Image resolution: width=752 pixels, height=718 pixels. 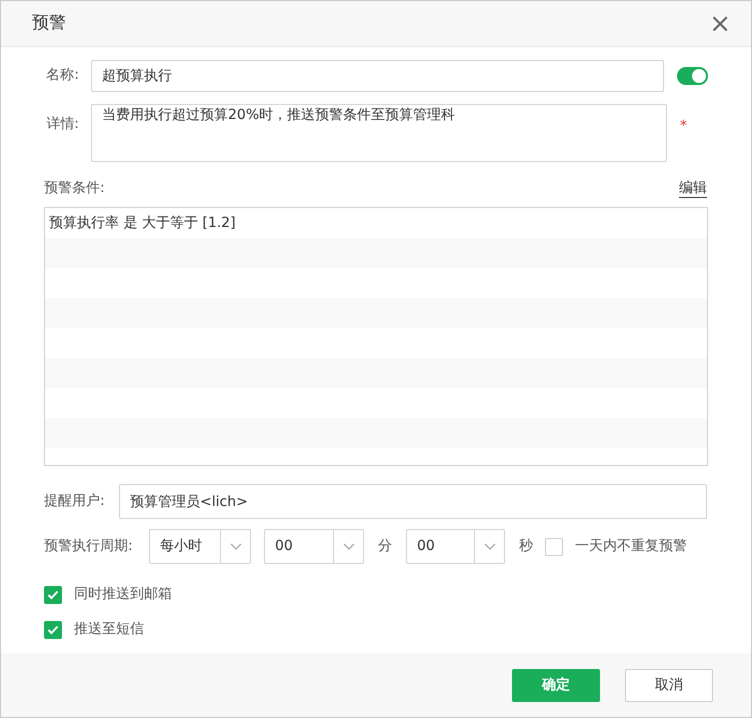 I want to click on field-label: 提醒用户:, so click(x=75, y=501).